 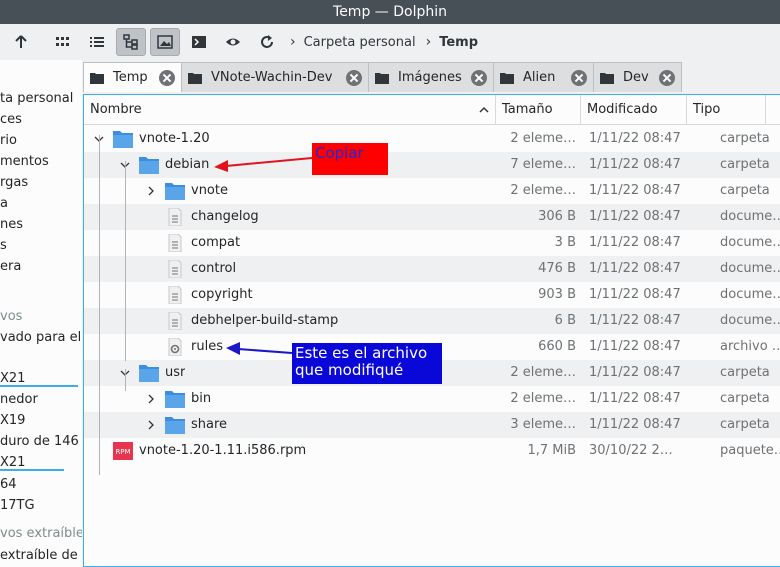 I want to click on sidebar-item: a, so click(x=4, y=203).